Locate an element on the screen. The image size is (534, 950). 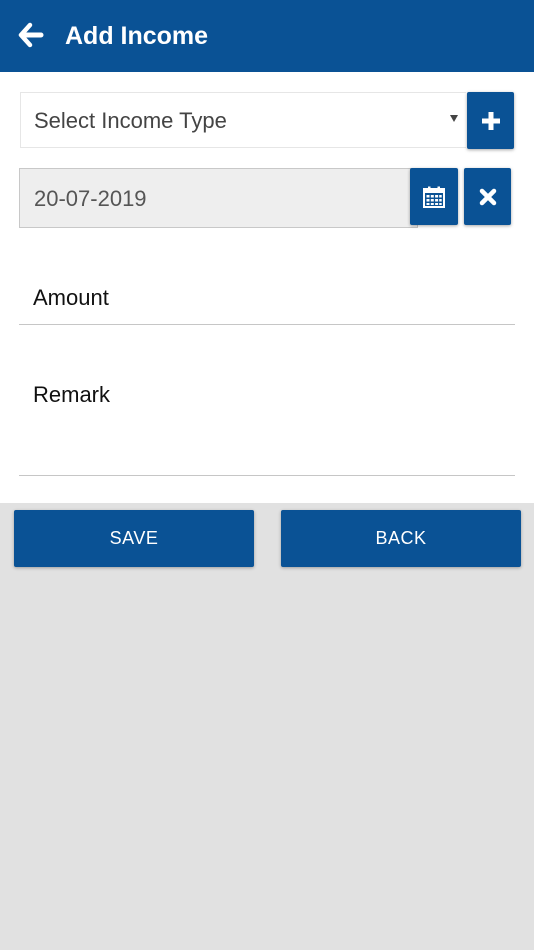
calendar-icon is located at coordinates (434, 197).